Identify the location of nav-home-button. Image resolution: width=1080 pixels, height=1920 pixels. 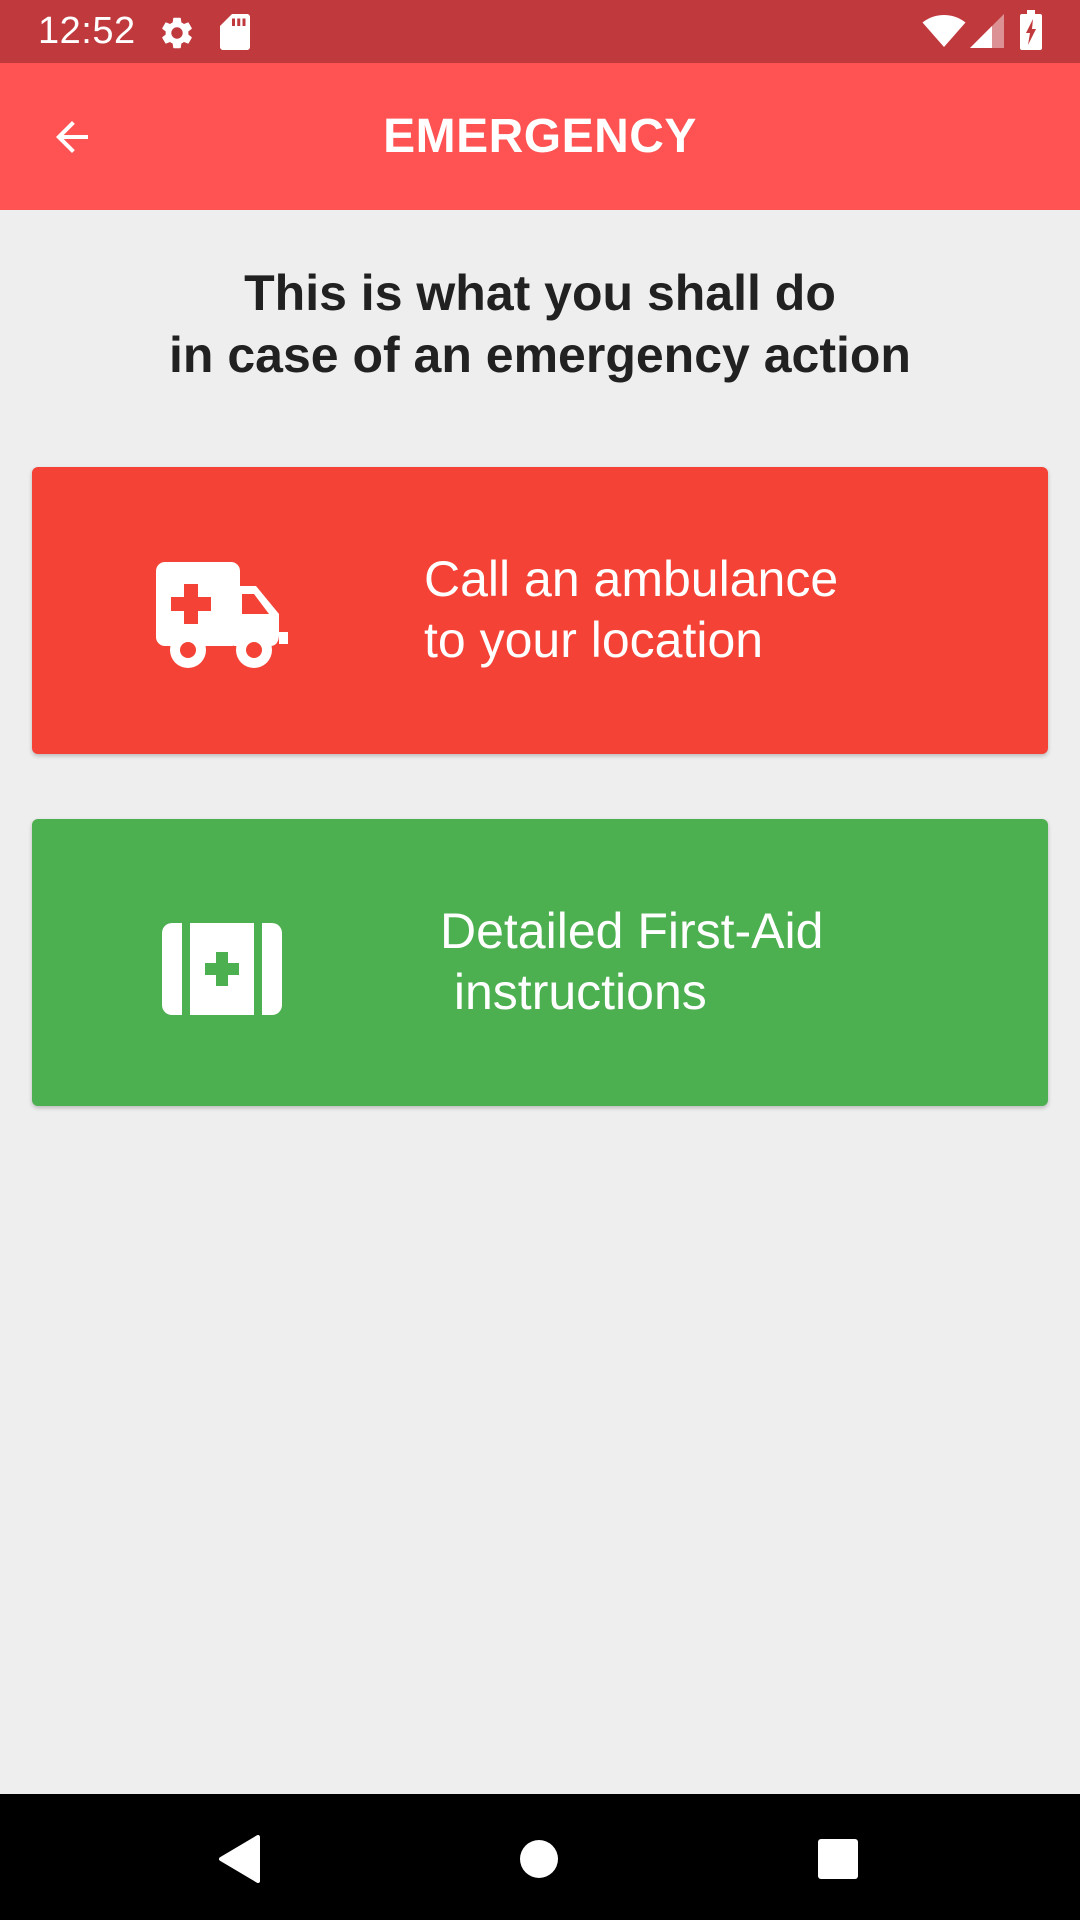
(539, 1859).